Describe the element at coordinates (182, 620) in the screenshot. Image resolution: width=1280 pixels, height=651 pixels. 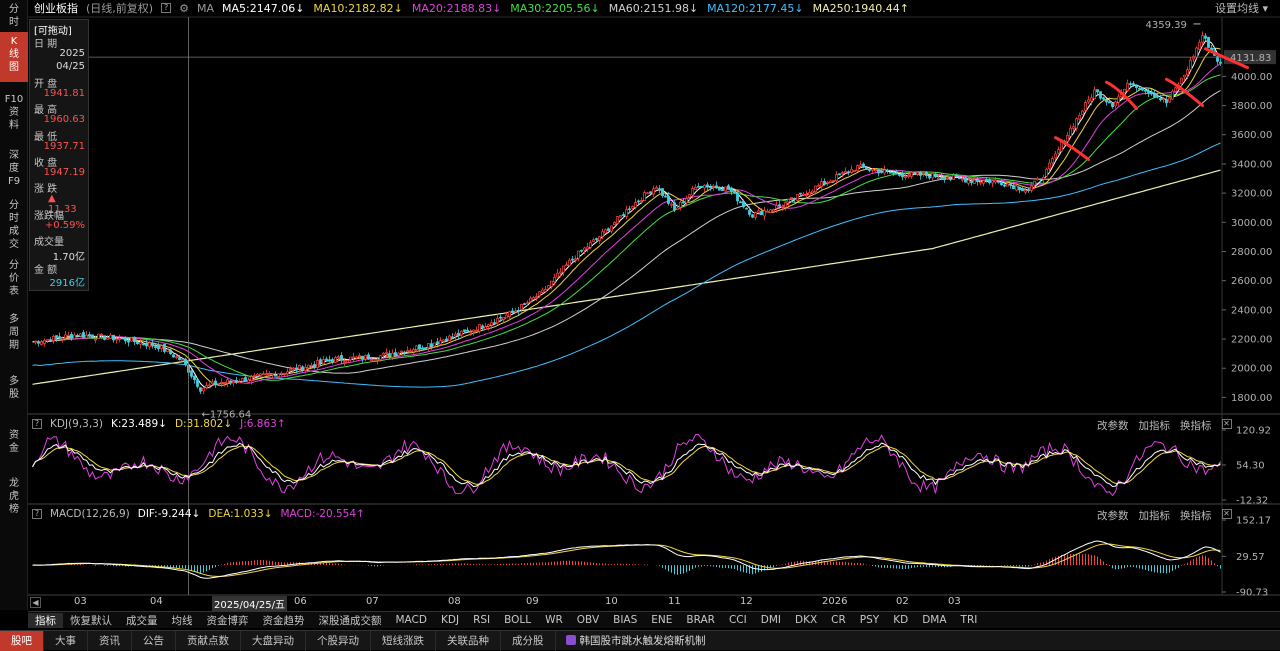
I see `indicator-tab-3: 均线` at that location.